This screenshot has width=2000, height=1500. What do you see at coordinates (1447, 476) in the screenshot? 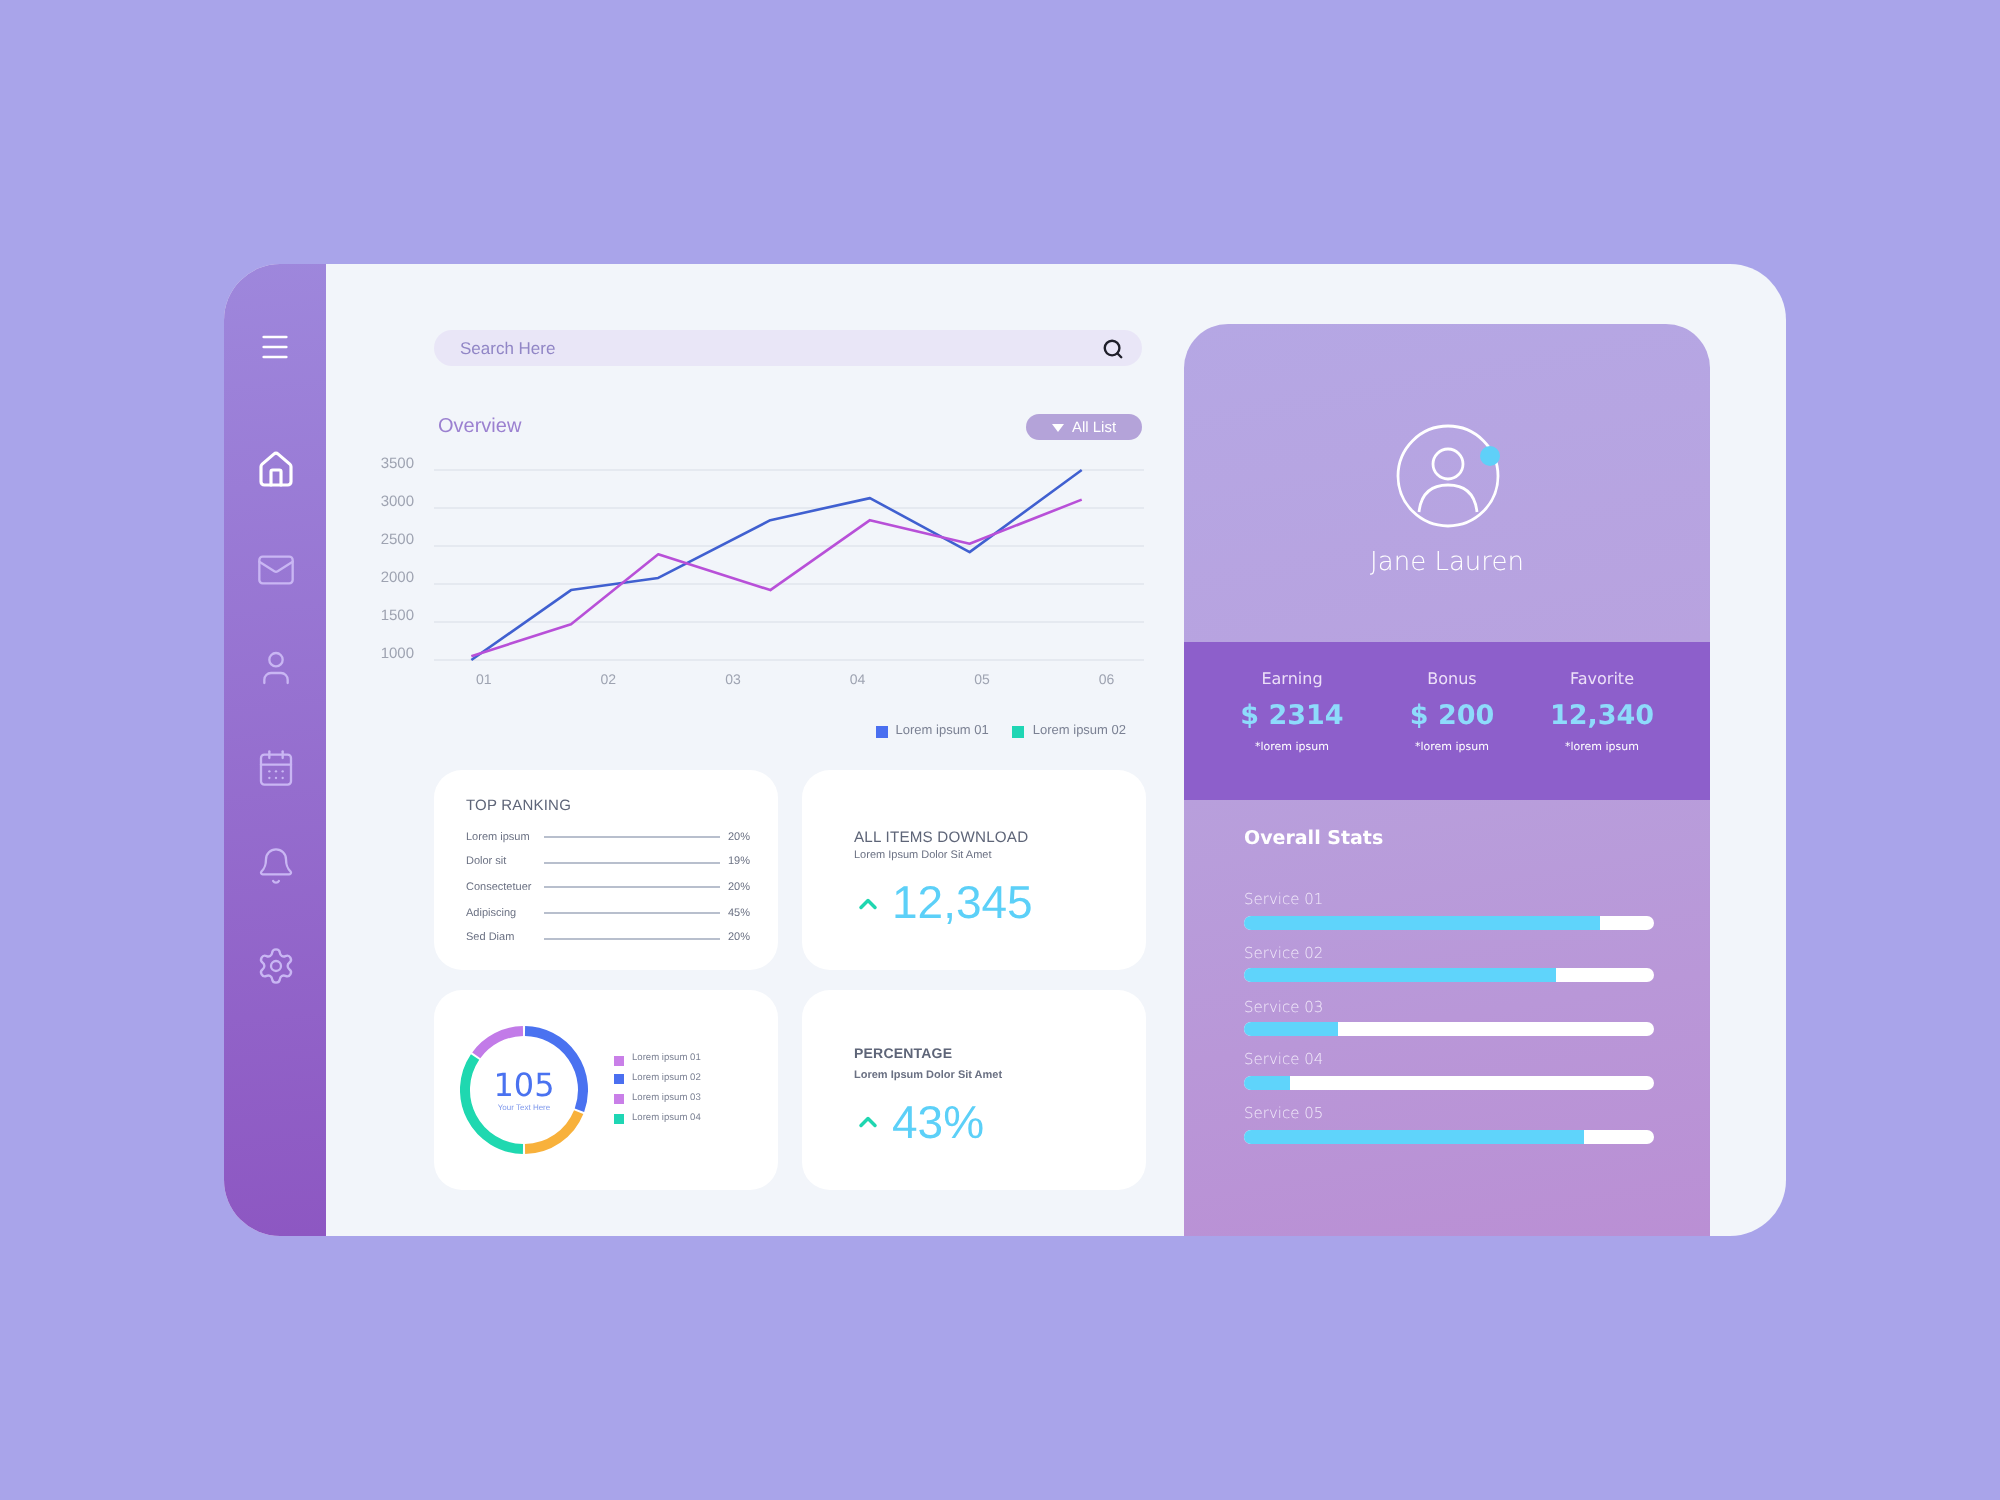
I see `user-avatar-icon` at bounding box center [1447, 476].